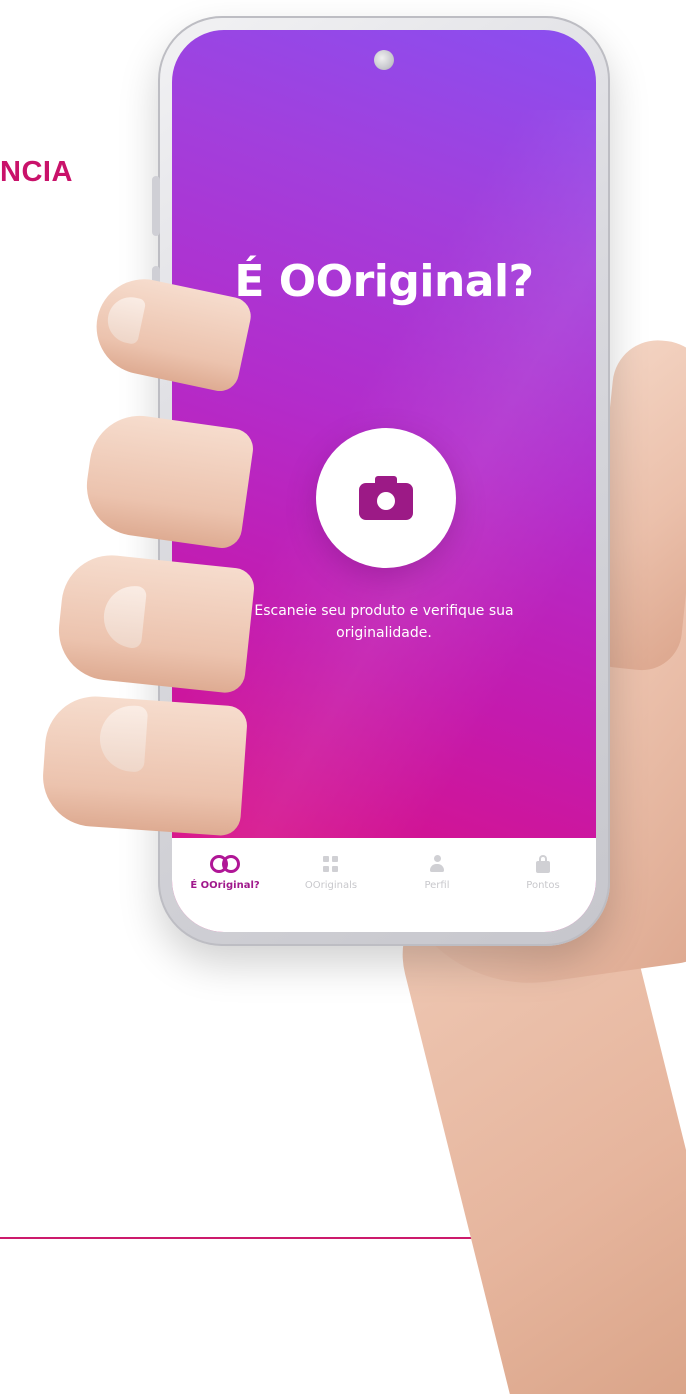 The width and height of the screenshot is (686, 1394). Describe the element at coordinates (437, 864) in the screenshot. I see `person-icon` at that location.